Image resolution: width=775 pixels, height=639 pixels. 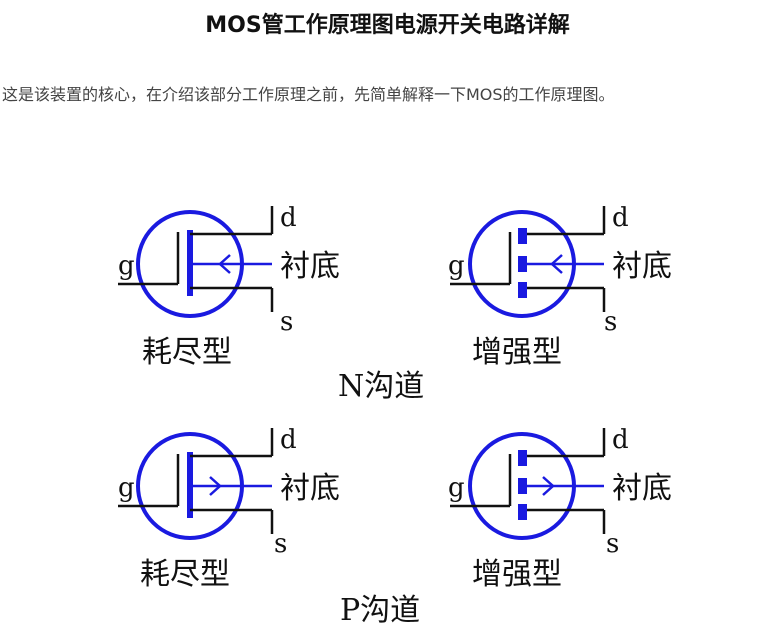 I want to click on group-label-p-channel: P沟道, so click(x=380, y=610).